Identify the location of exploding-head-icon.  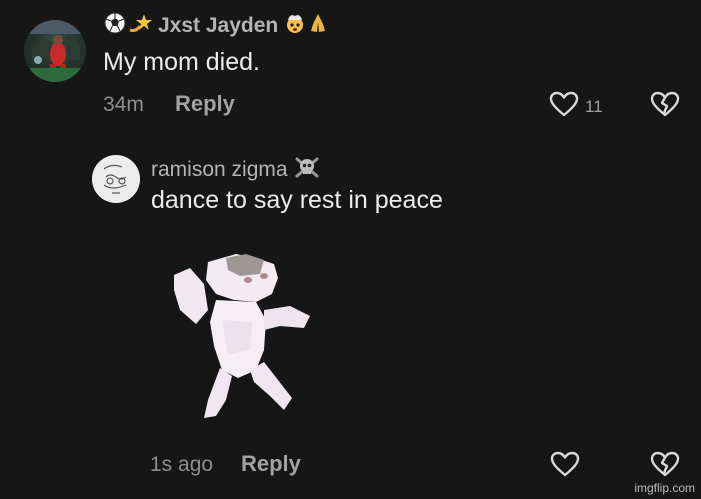
(295, 26).